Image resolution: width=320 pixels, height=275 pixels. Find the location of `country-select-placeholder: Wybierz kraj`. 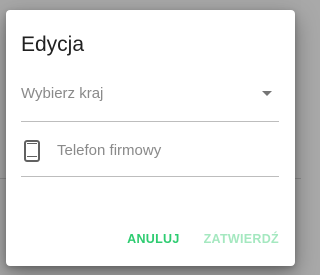

country-select-placeholder: Wybierz kraj is located at coordinates (62, 93).